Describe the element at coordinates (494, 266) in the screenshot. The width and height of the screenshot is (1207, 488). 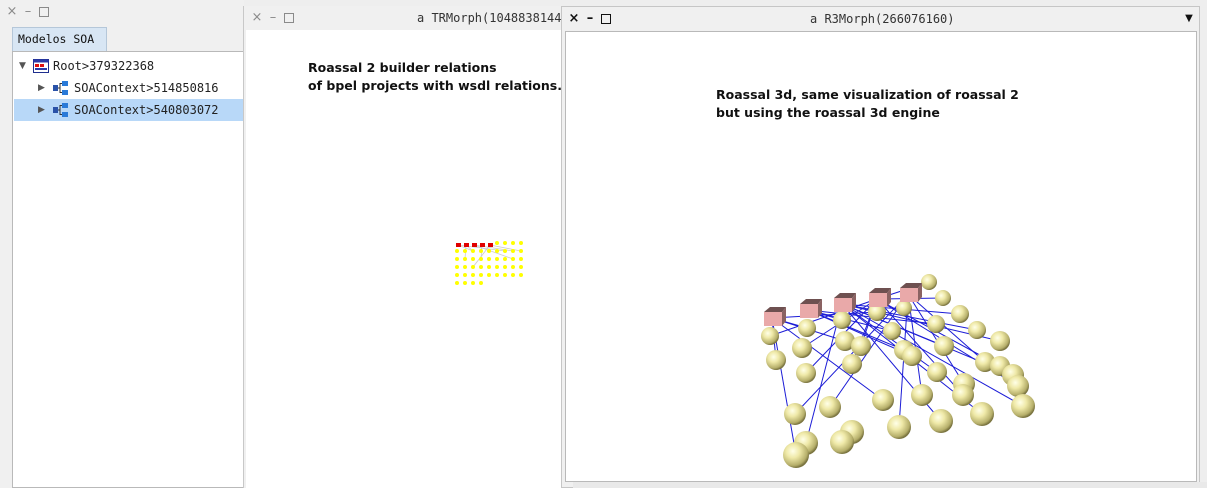
I see `roassal2-graph` at that location.